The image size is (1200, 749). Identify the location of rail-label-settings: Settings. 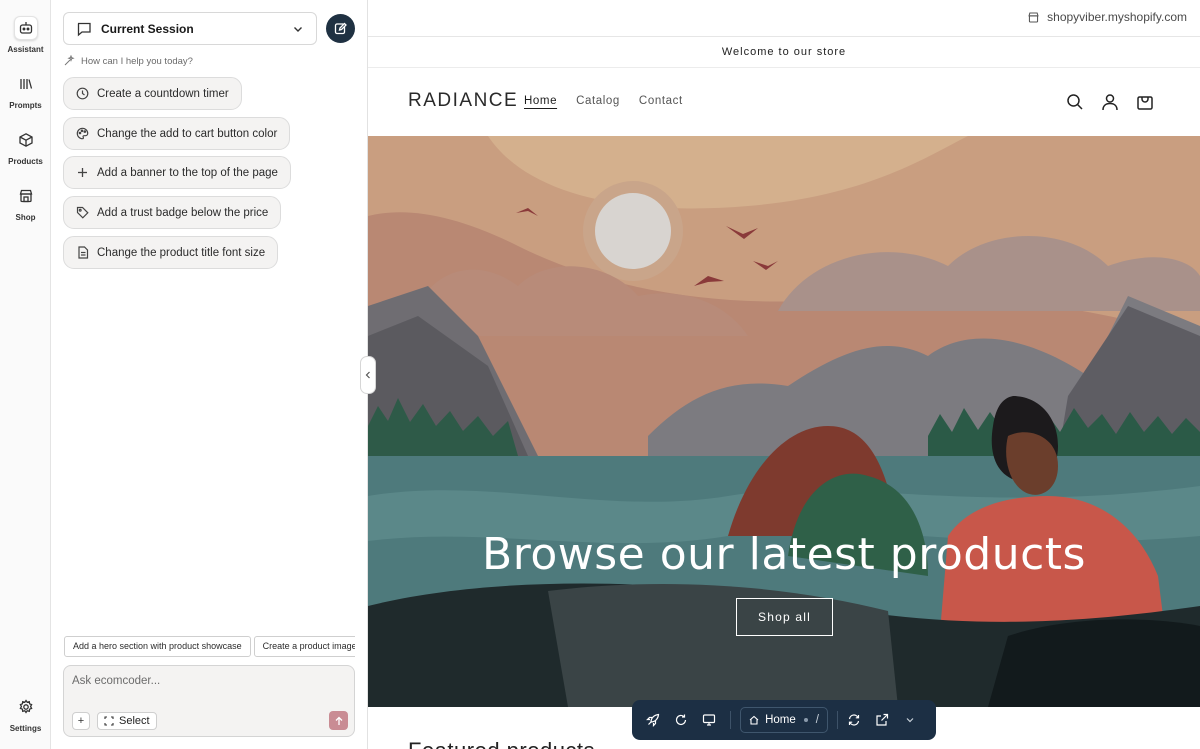
(25, 728).